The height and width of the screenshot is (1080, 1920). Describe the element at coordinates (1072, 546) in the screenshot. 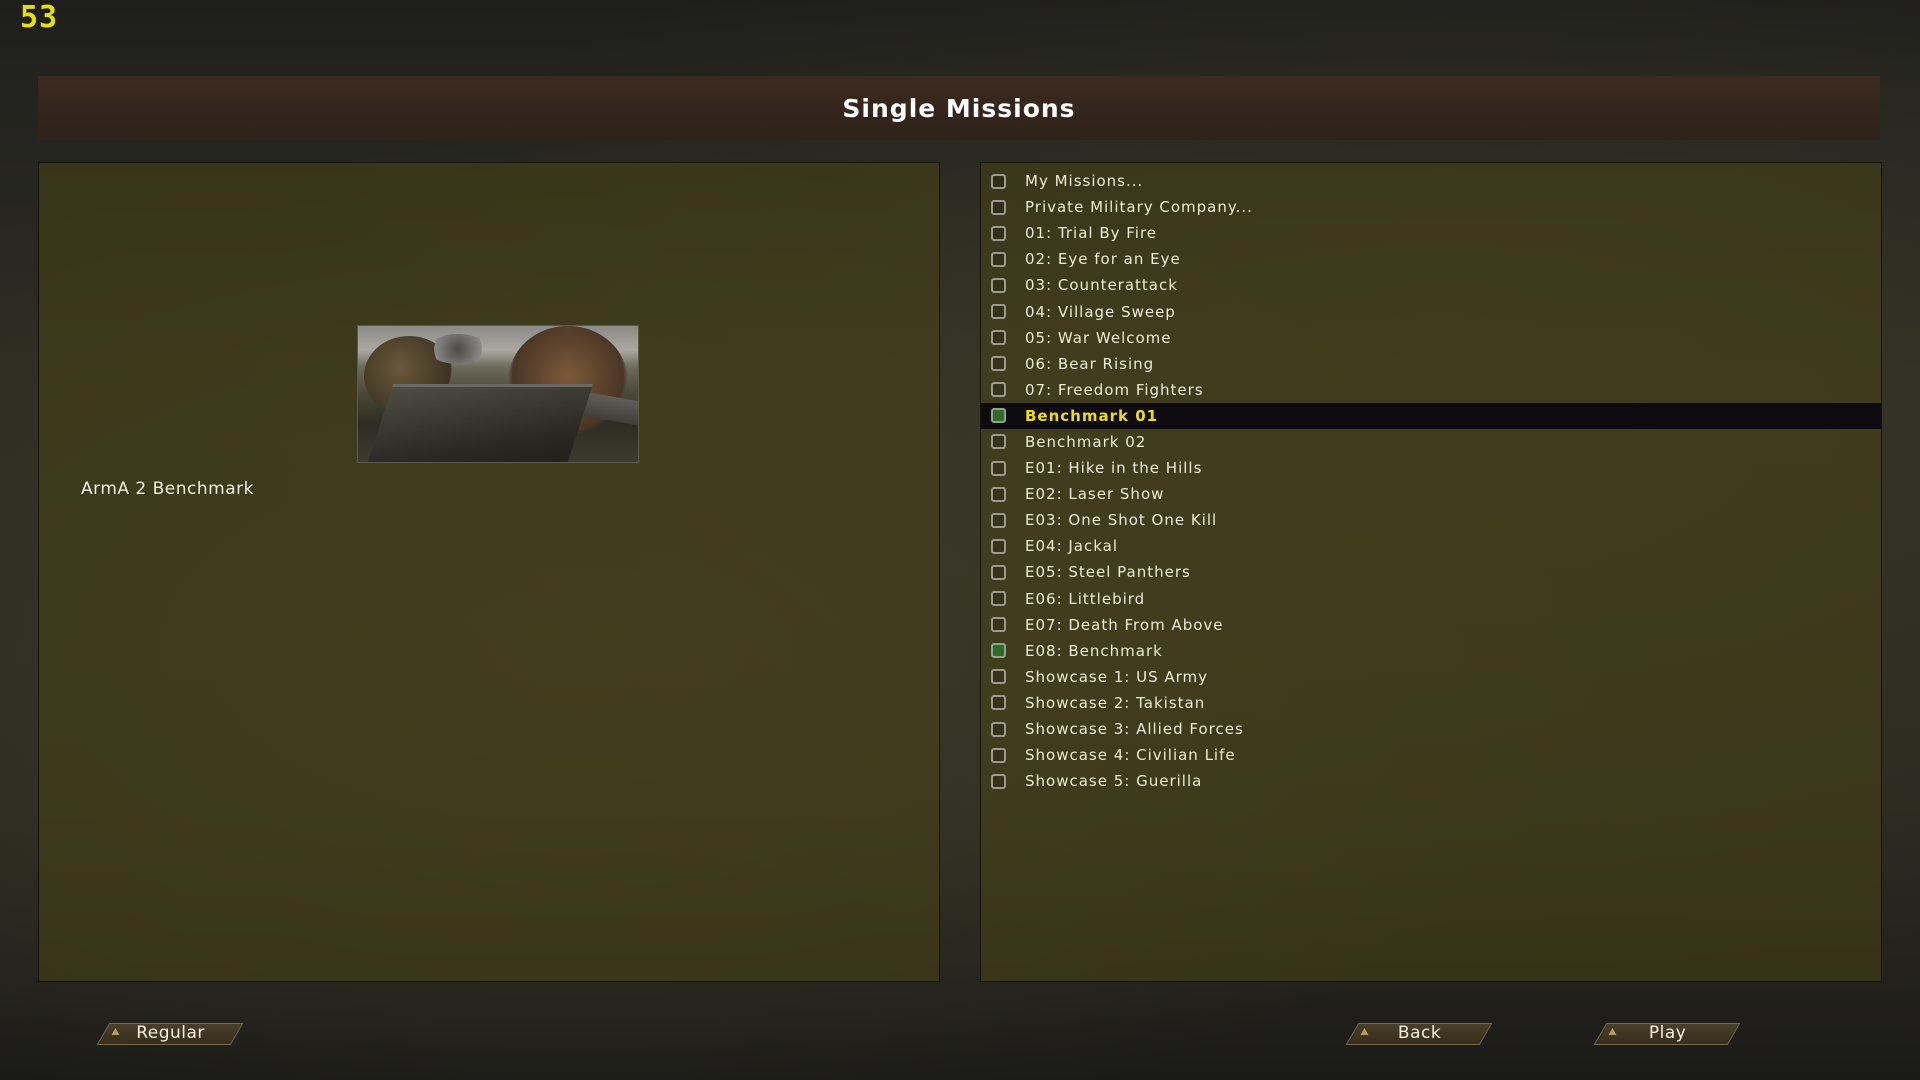

I see `mission-label: E04: Jackal` at that location.